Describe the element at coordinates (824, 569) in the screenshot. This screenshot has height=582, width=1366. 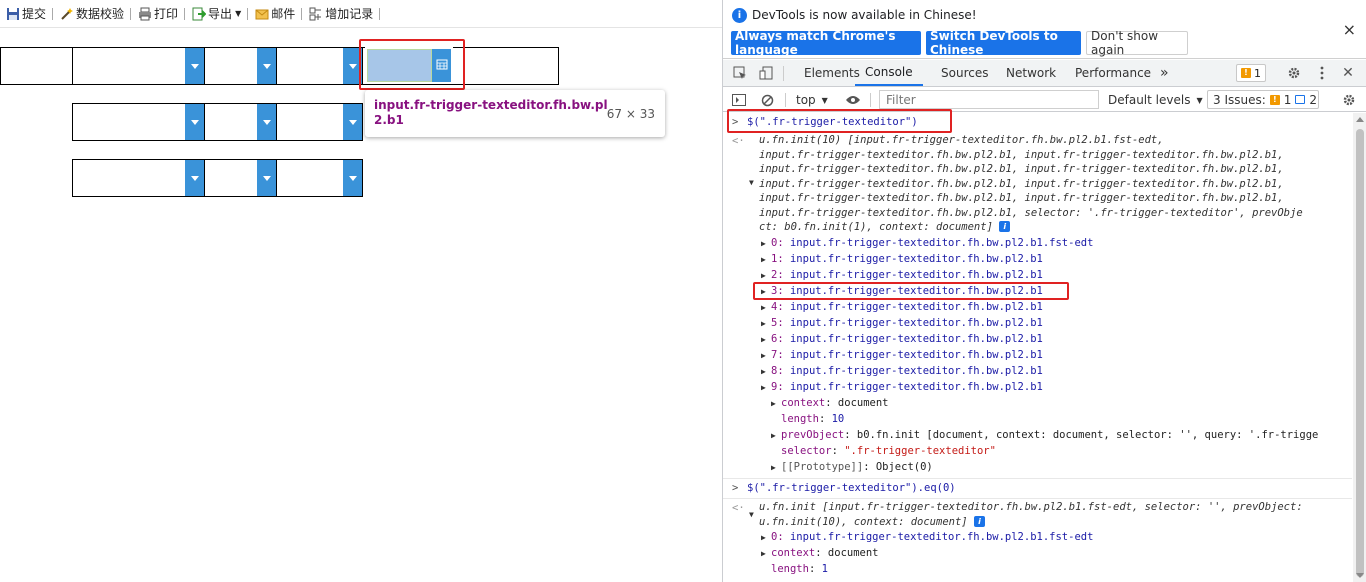
I see `property-value: 1` at that location.